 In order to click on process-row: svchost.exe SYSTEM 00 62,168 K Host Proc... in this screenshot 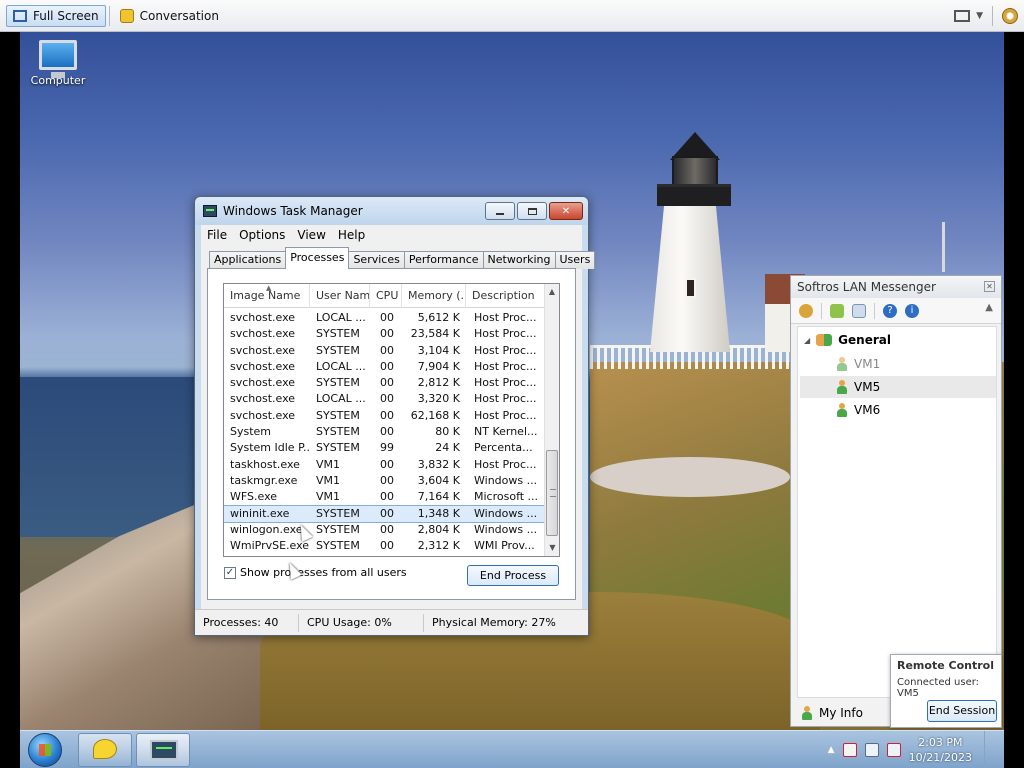, I will do `click(385, 416)`.